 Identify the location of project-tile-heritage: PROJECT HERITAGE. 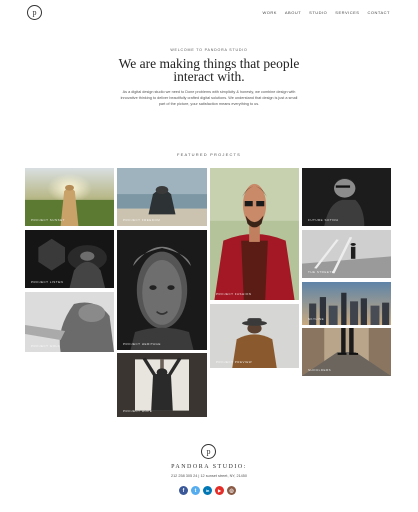
(162, 290).